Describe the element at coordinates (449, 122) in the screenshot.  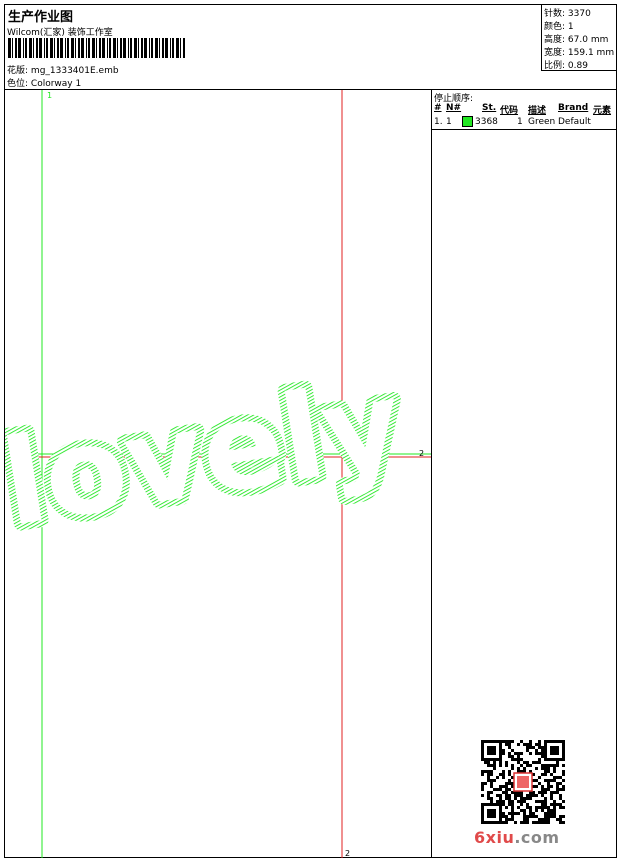
I see `row-needle: 1` at that location.